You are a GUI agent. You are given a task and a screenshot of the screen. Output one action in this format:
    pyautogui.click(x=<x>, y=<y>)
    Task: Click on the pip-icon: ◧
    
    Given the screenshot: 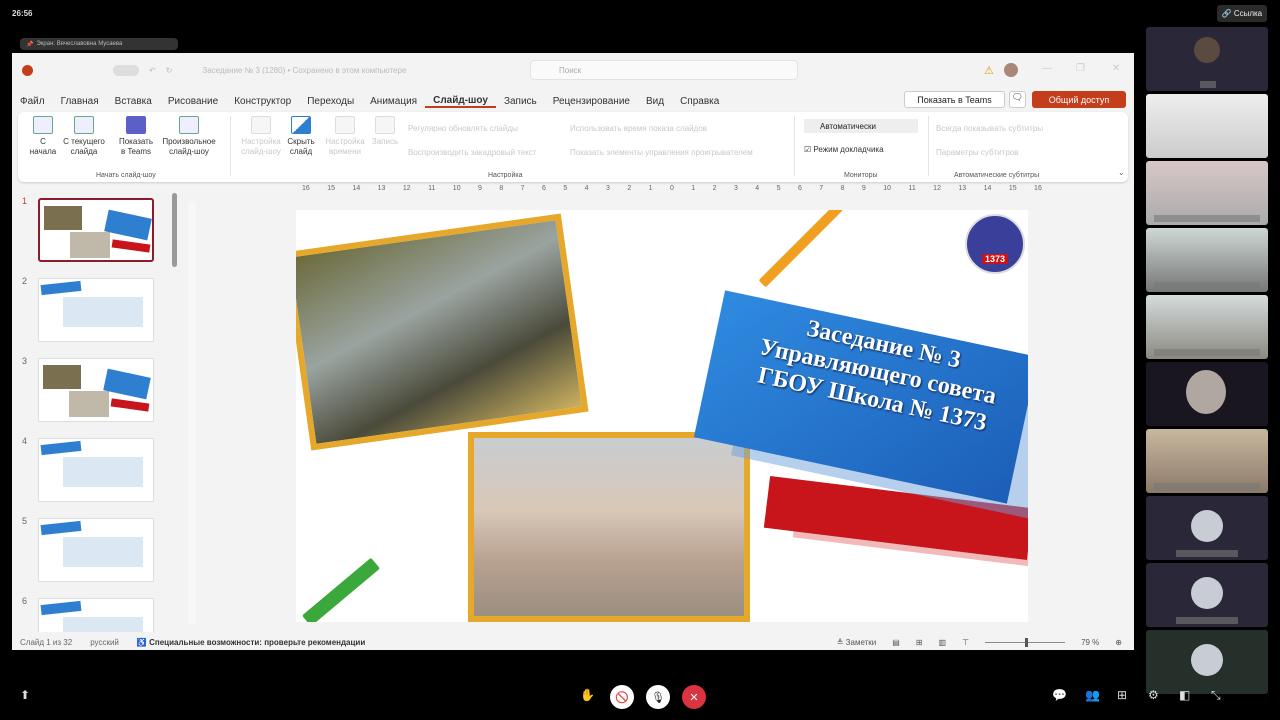 What is the action you would take?
    pyautogui.click(x=1184, y=695)
    